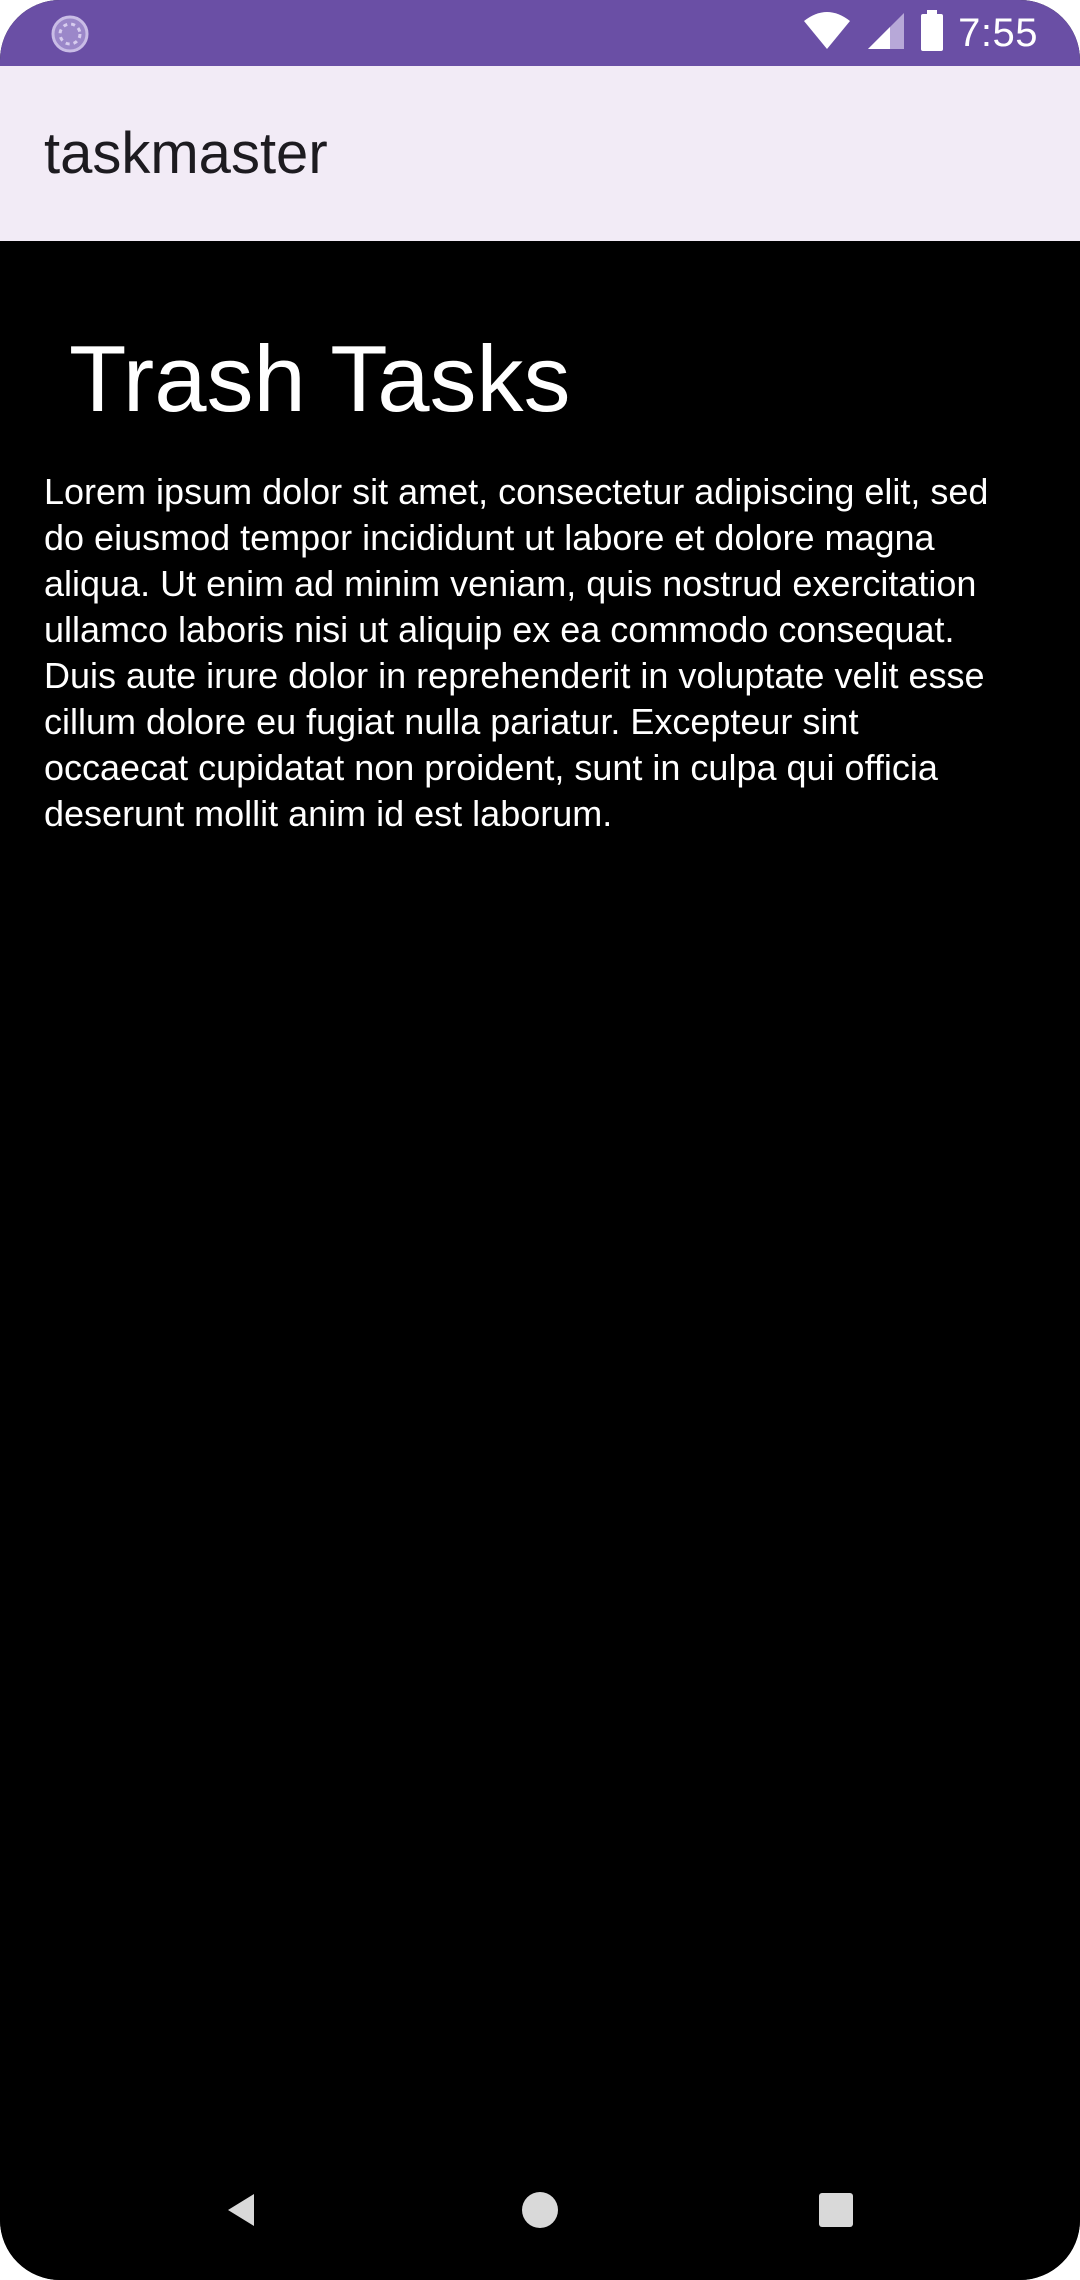 This screenshot has width=1080, height=2280. Describe the element at coordinates (320, 378) in the screenshot. I see `page-title: Trash Tasks` at that location.